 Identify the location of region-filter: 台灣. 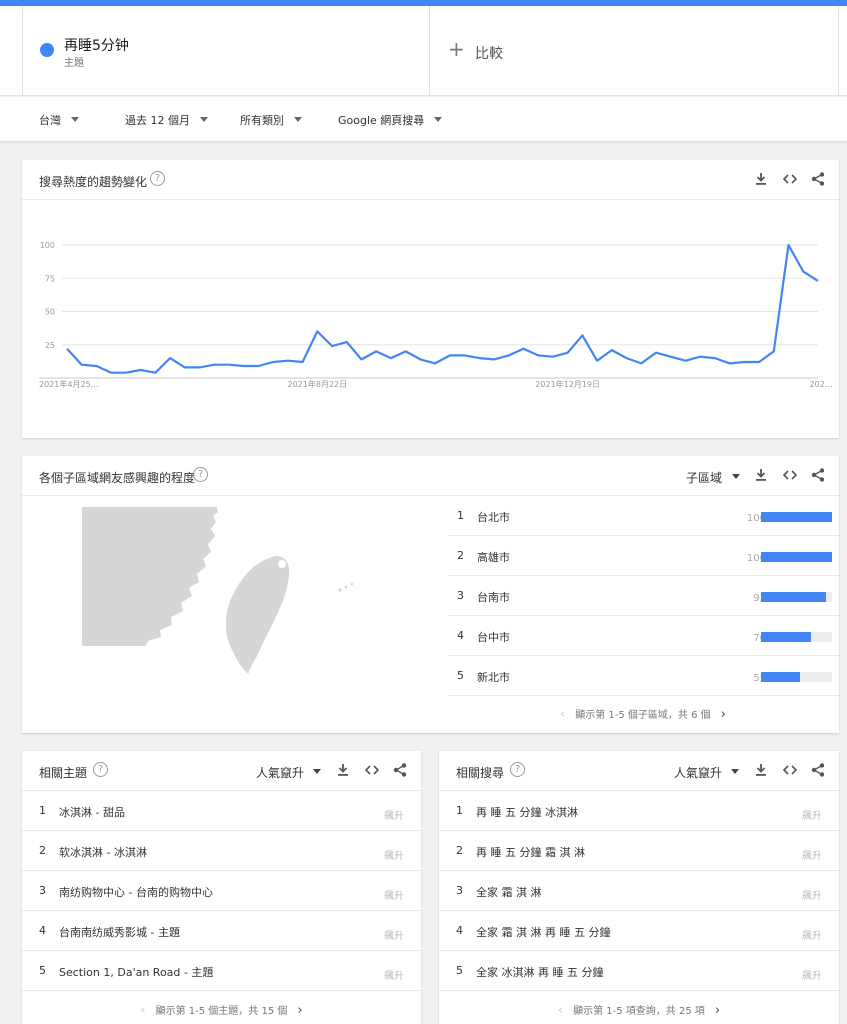
(59, 120).